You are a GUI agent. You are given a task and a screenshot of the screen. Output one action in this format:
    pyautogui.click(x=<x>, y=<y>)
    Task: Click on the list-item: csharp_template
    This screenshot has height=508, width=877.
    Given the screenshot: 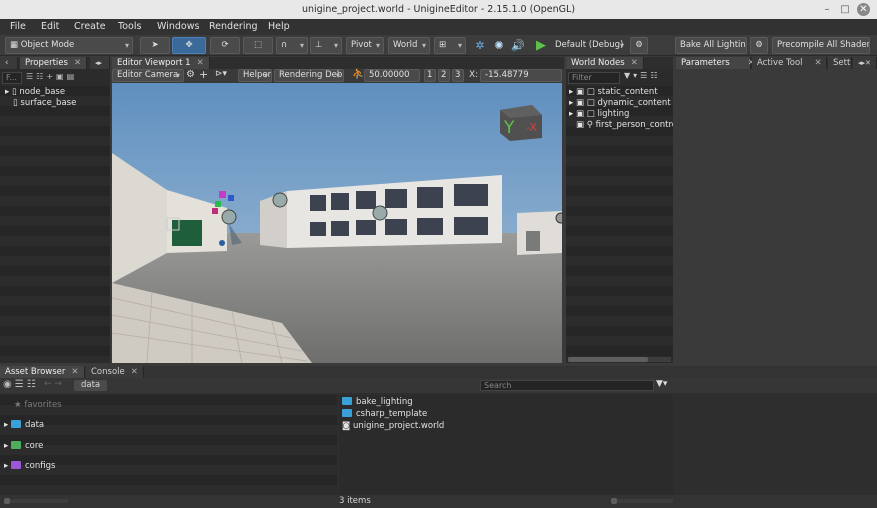 What is the action you would take?
    pyautogui.click(x=384, y=414)
    